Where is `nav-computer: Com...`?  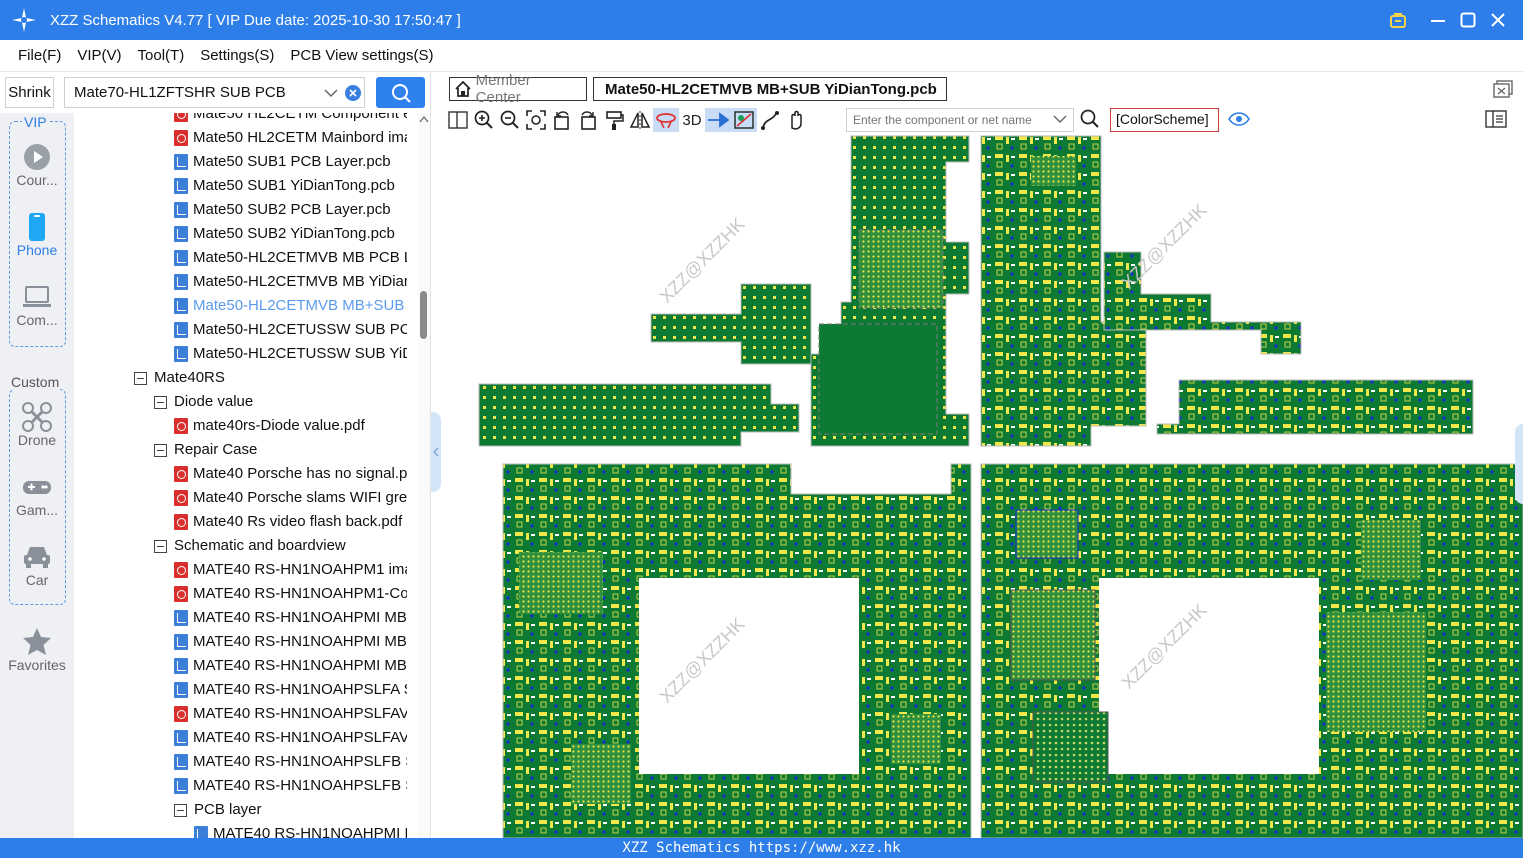
nav-computer: Com... is located at coordinates (37, 305).